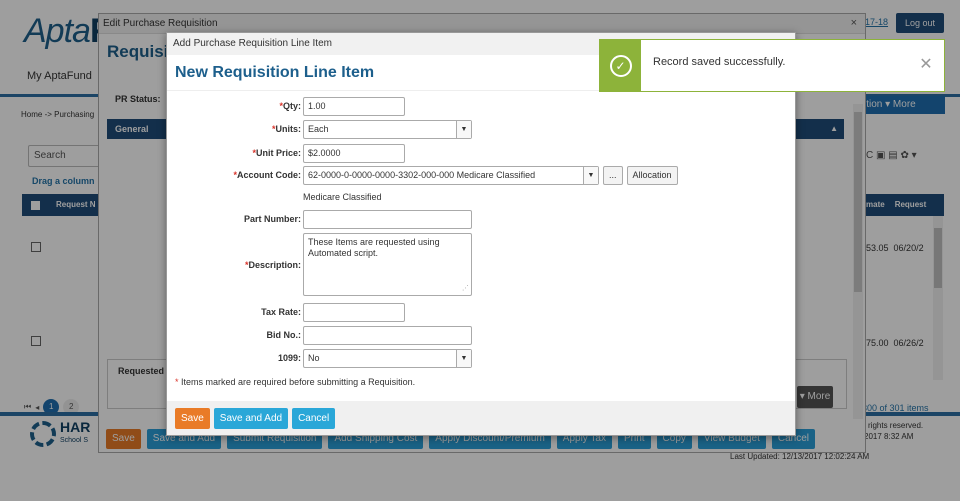 Image resolution: width=960 pixels, height=501 pixels. Describe the element at coordinates (286, 106) in the screenshot. I see `qty-row: *Qty: 1.00` at that location.